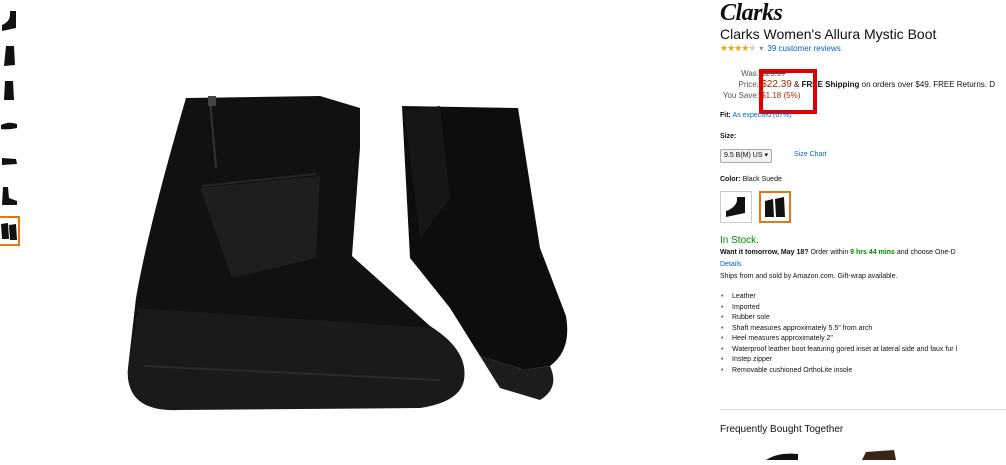 The image size is (1006, 465). What do you see at coordinates (828, 34) in the screenshot?
I see `product-title: Clarks Women's Allura Mystic Boot` at bounding box center [828, 34].